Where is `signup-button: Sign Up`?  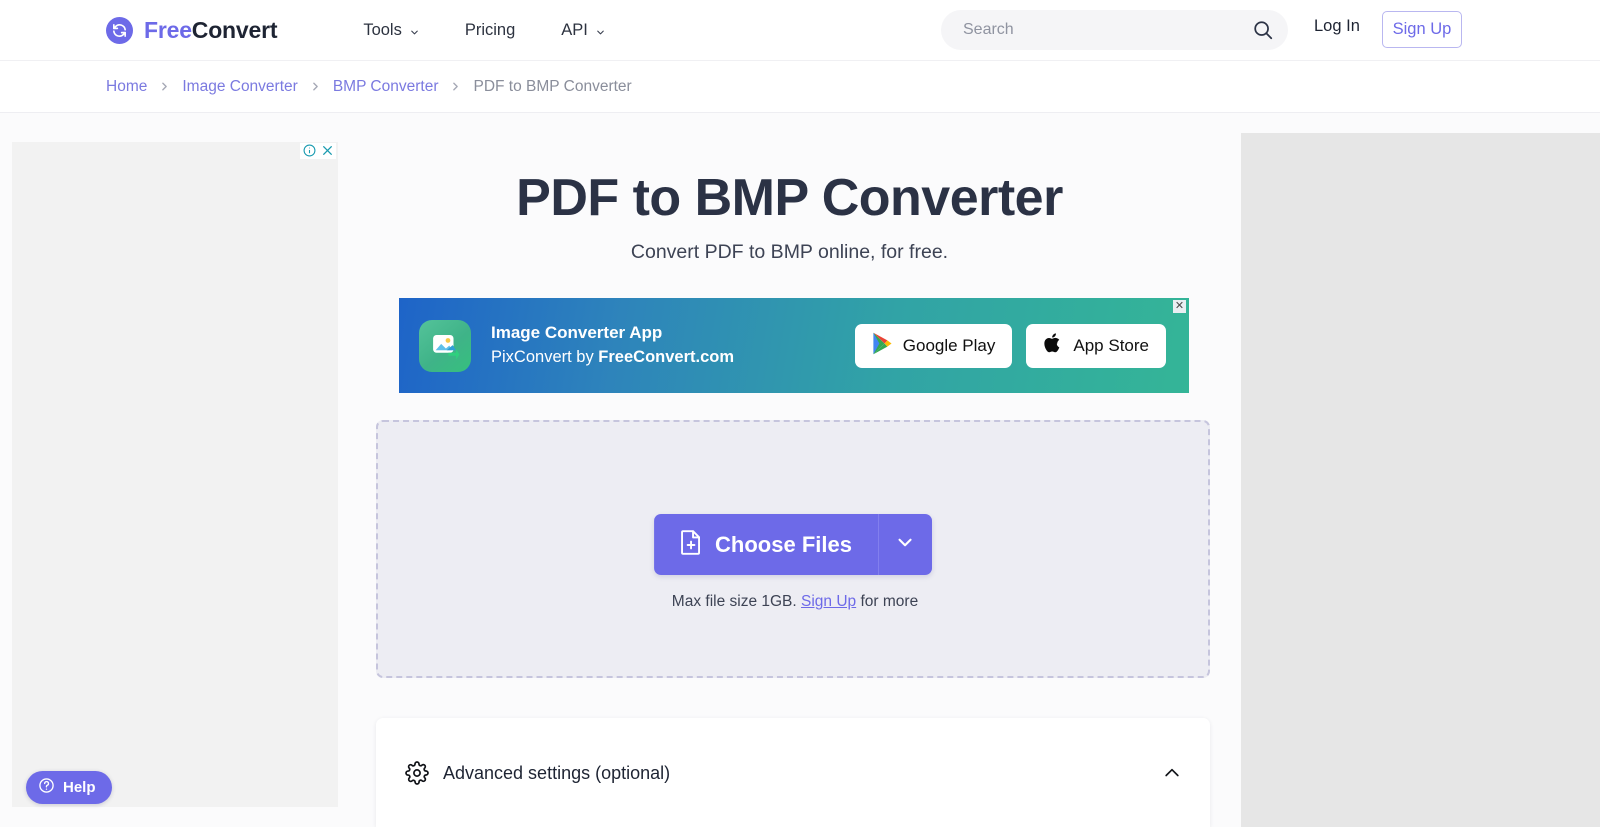
signup-button: Sign Up is located at coordinates (1422, 29).